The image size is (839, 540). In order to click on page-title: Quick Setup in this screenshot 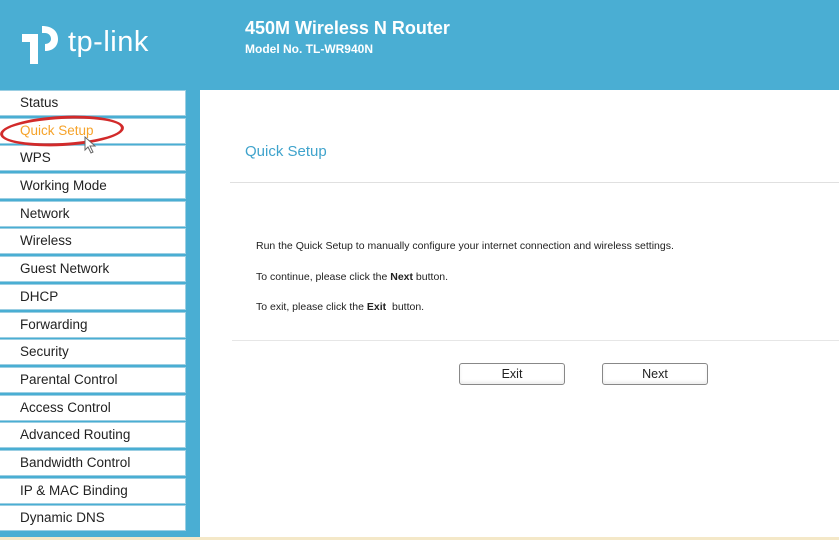, I will do `click(286, 151)`.